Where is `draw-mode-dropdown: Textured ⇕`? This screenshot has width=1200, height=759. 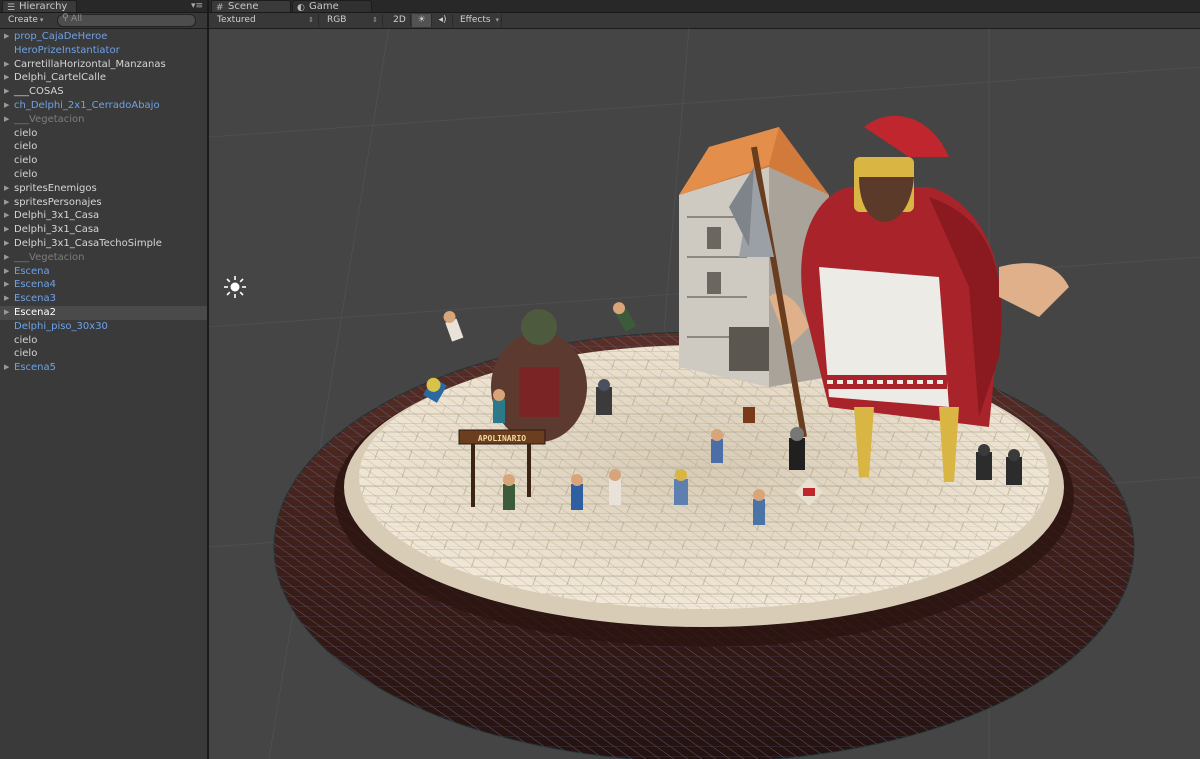
draw-mode-dropdown: Textured ⇕ is located at coordinates (266, 20).